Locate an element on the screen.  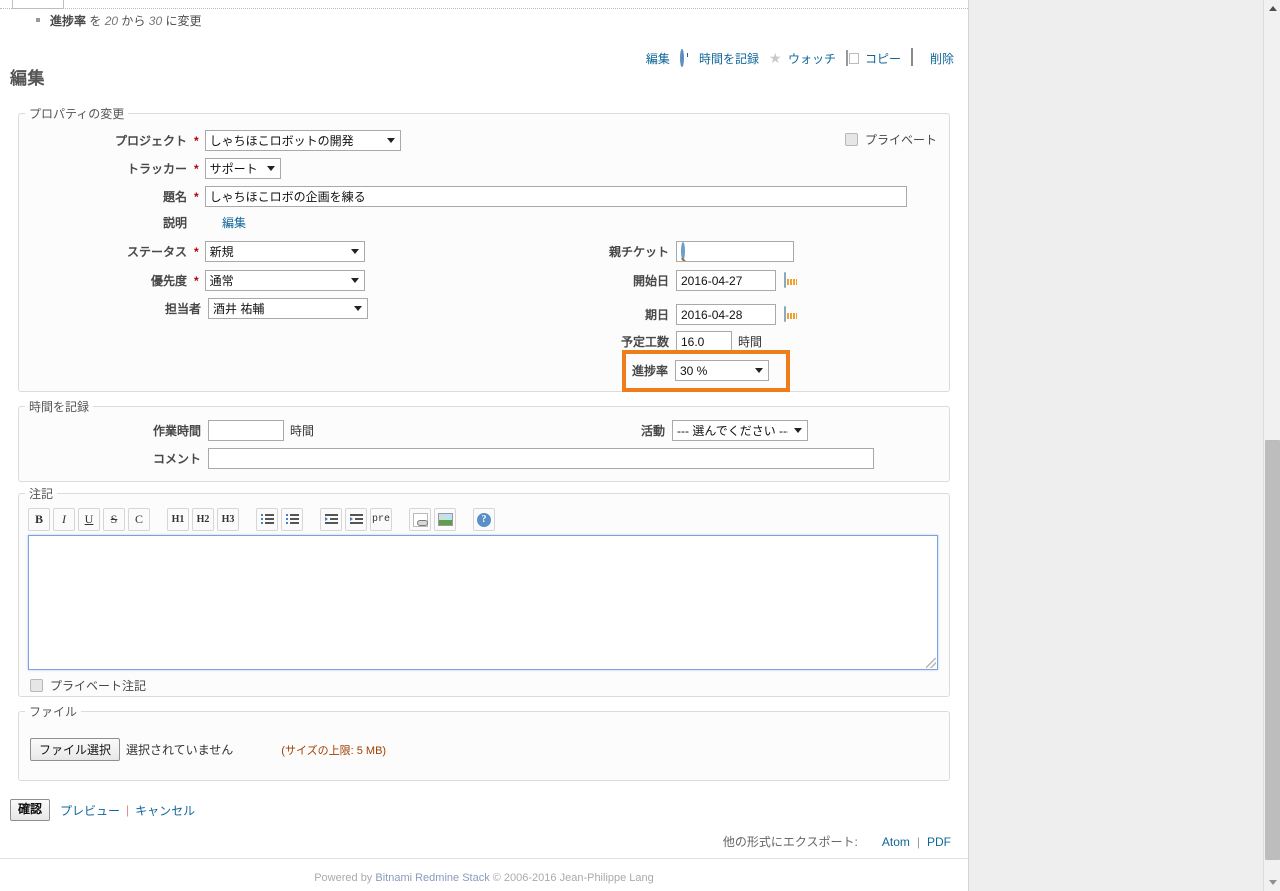
edit-link-label: 編集 is located at coordinates (657, 59).